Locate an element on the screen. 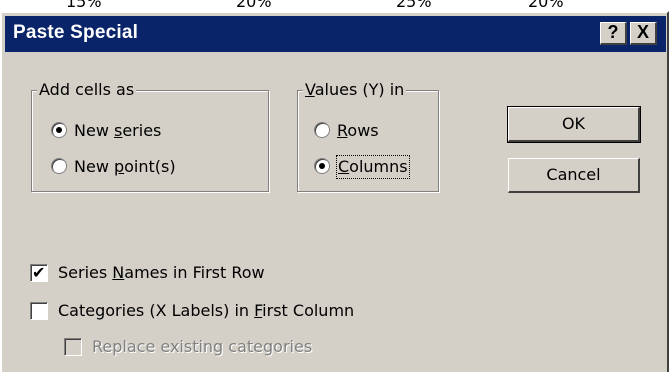  checkmark-icon: ✔ is located at coordinates (39, 272).